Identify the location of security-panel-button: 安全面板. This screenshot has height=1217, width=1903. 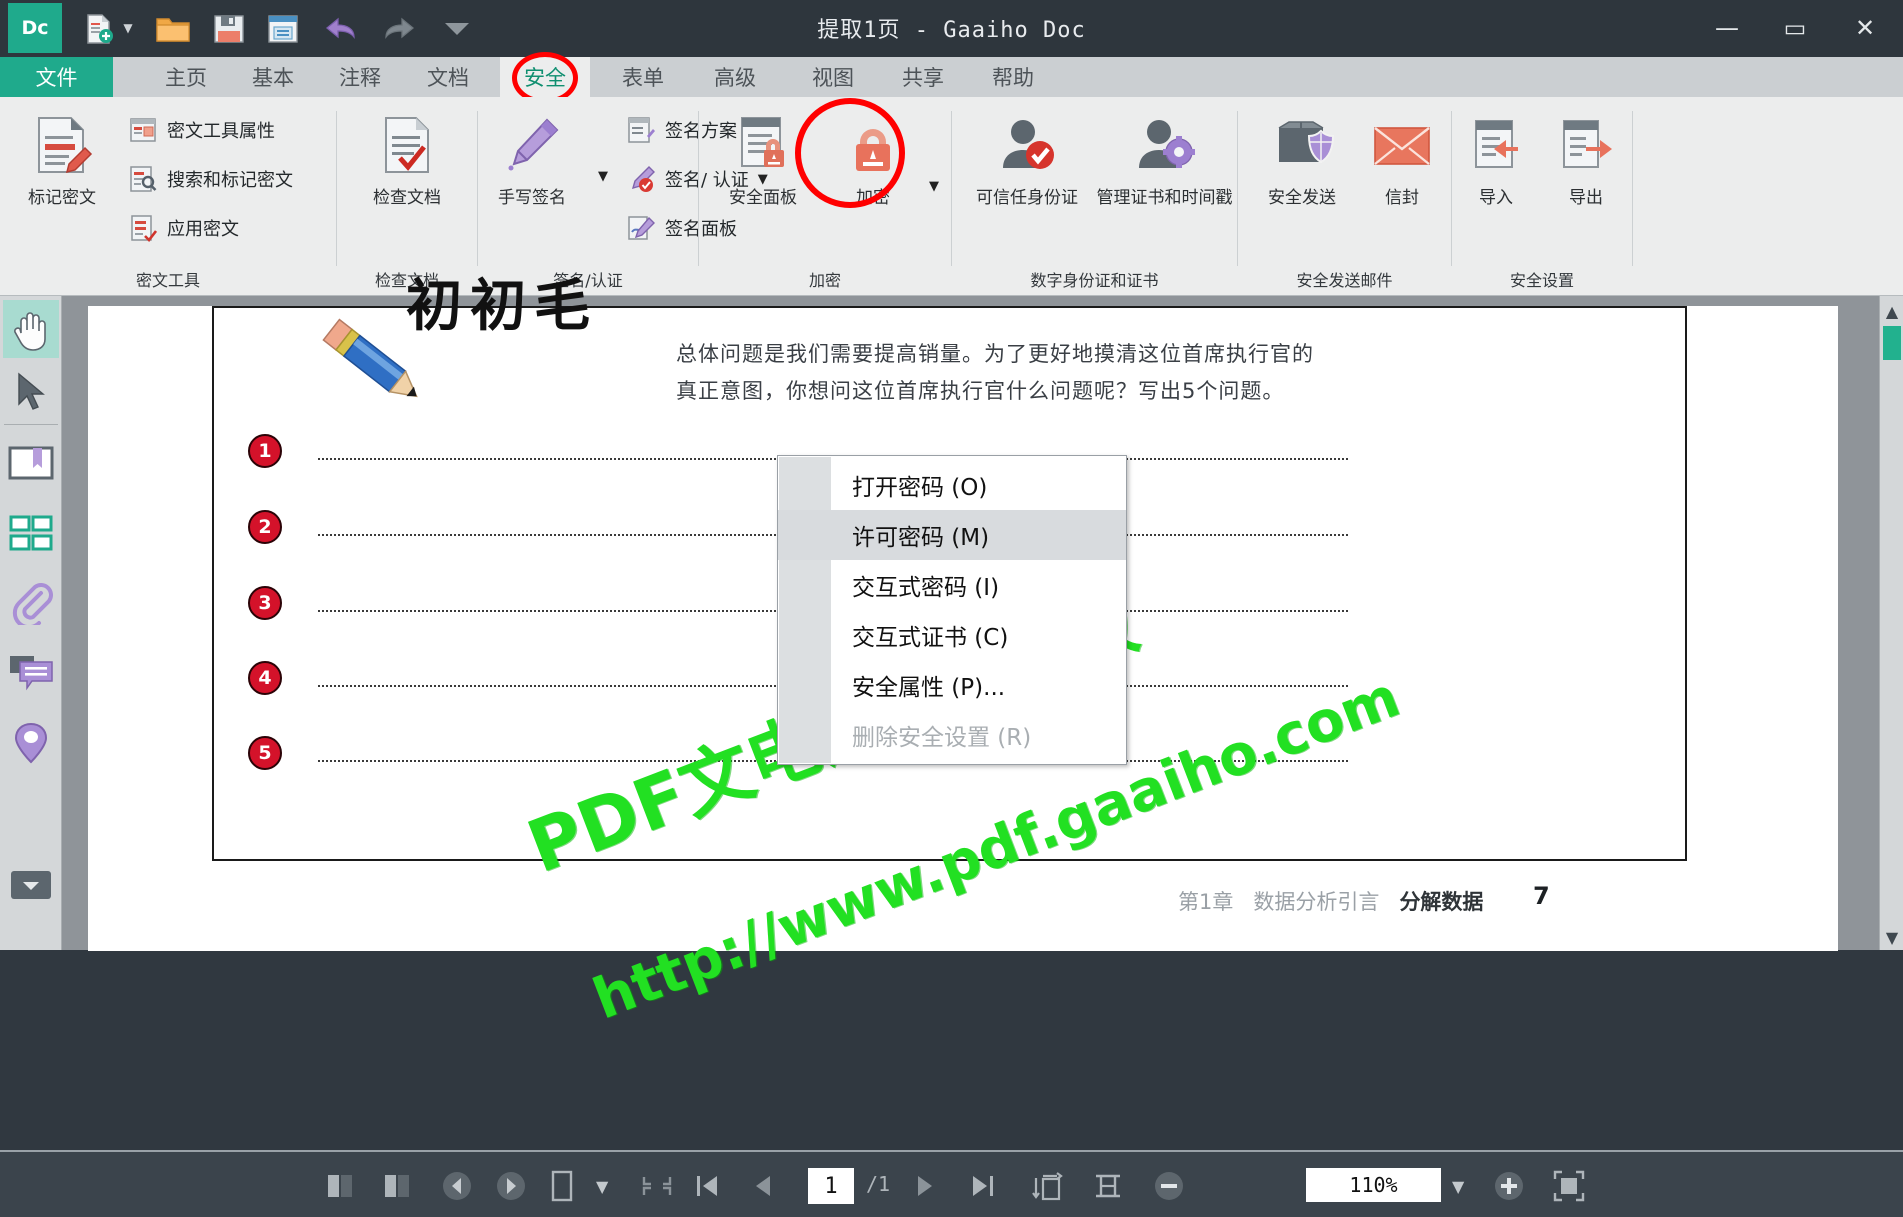
(763, 171).